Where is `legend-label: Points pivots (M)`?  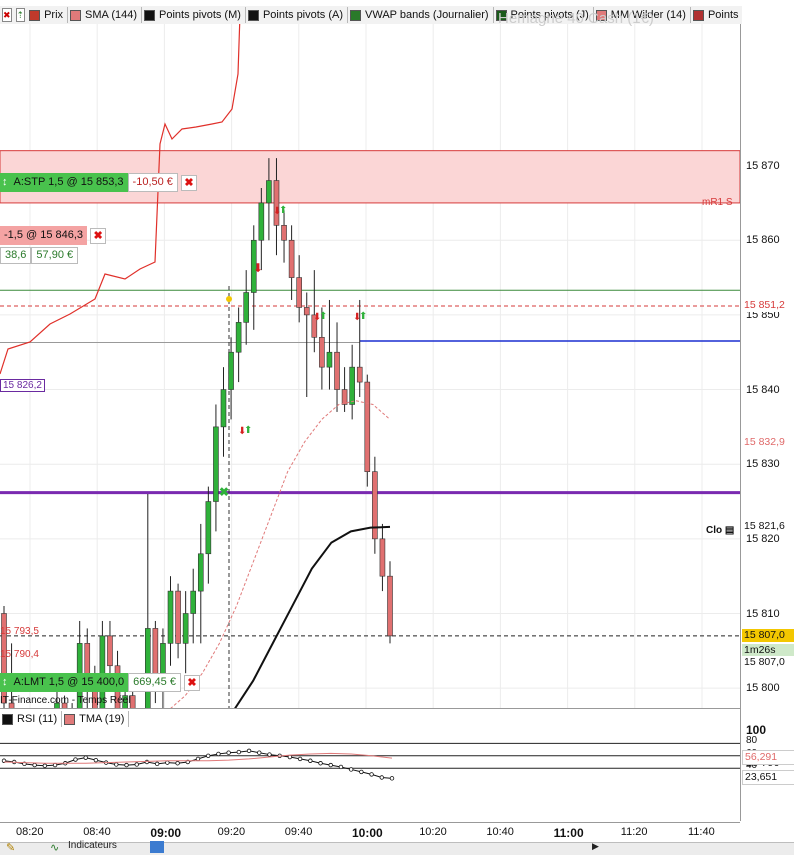
legend-label: Points pivots (M) is located at coordinates (200, 15).